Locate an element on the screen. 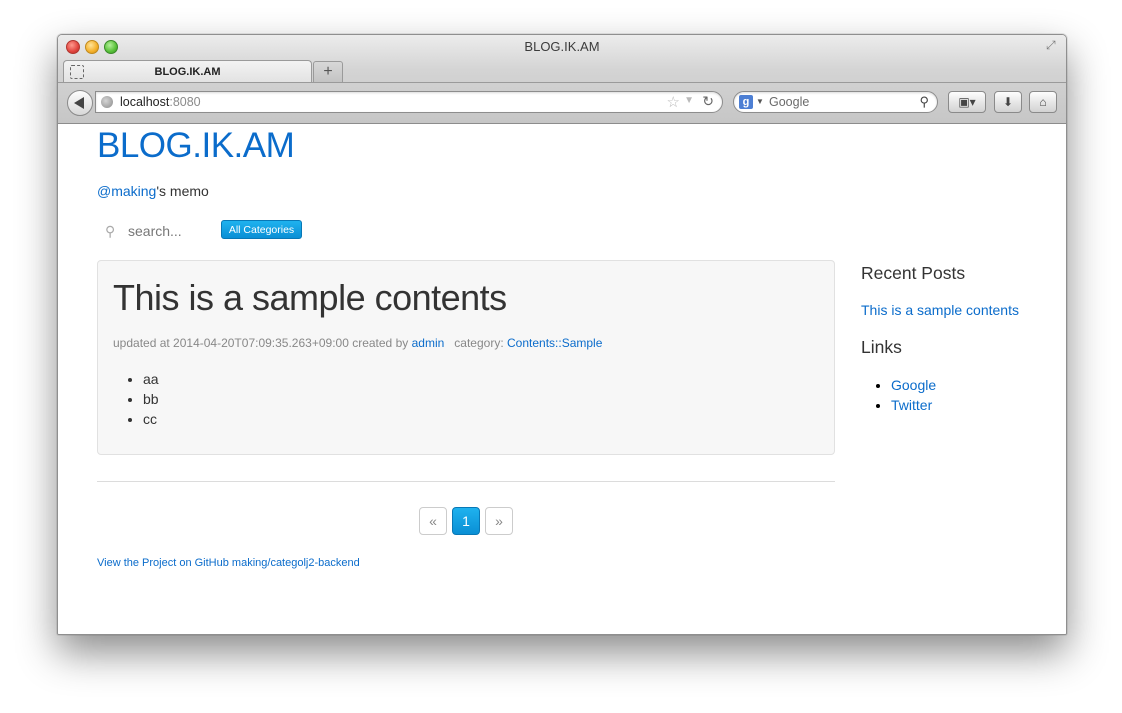  google-engine-icon: g is located at coordinates (746, 102).